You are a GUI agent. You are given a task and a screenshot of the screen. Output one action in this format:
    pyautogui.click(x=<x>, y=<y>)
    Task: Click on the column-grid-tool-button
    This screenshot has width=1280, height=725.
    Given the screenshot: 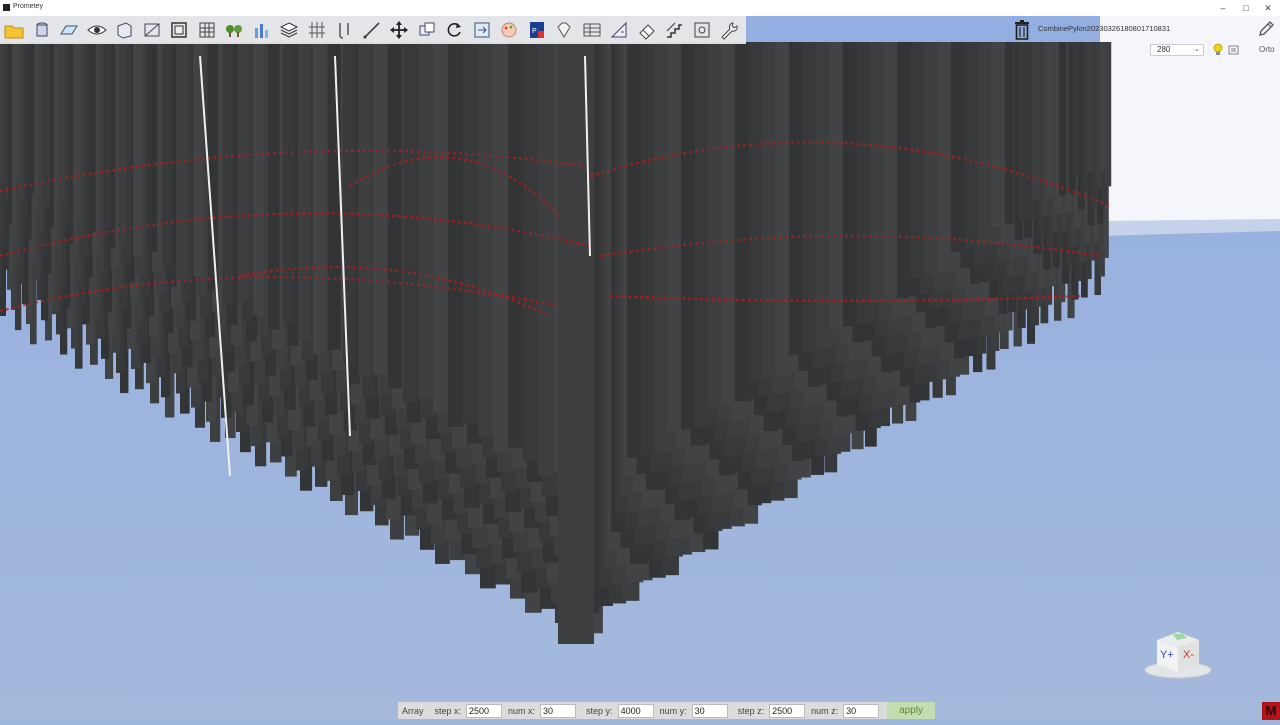 What is the action you would take?
    pyautogui.click(x=317, y=30)
    